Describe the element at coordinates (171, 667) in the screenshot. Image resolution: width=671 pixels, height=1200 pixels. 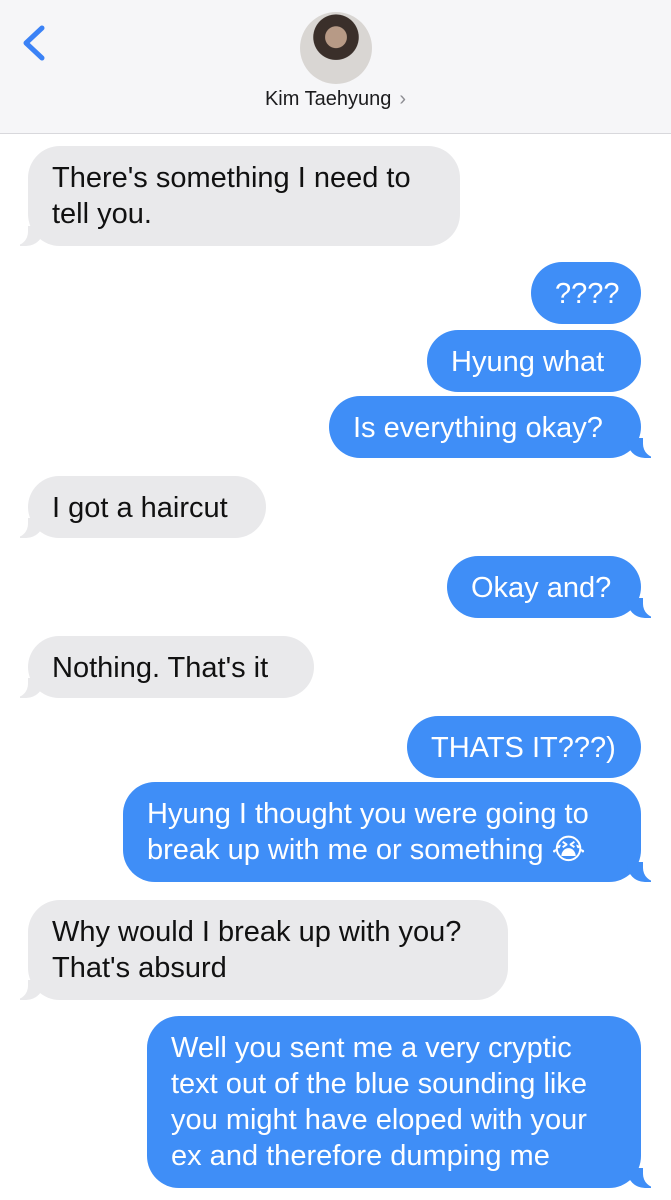
I see `incoming-message-bubble: Nothing. That's it` at that location.